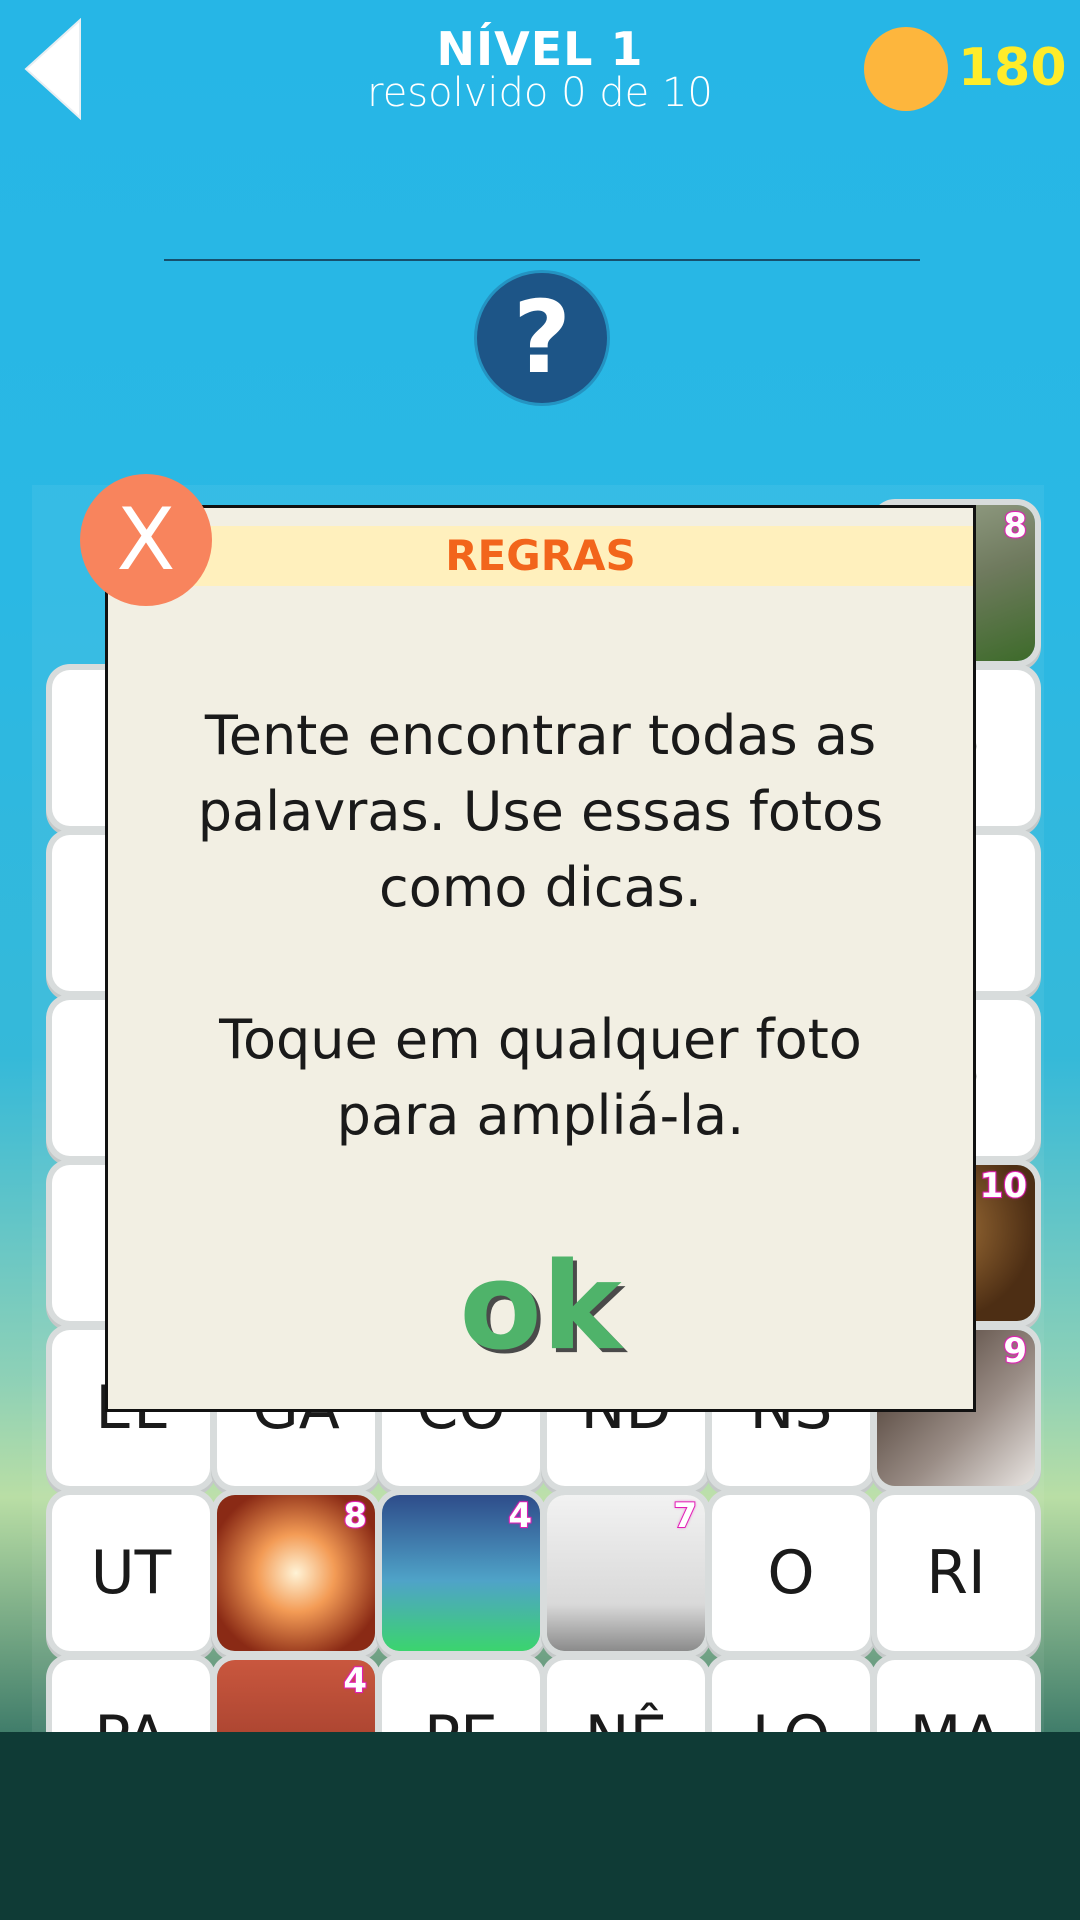 Image resolution: width=1080 pixels, height=1920 pixels. Describe the element at coordinates (626, 1696) in the screenshot. I see `letter-tile: NÊ` at that location.